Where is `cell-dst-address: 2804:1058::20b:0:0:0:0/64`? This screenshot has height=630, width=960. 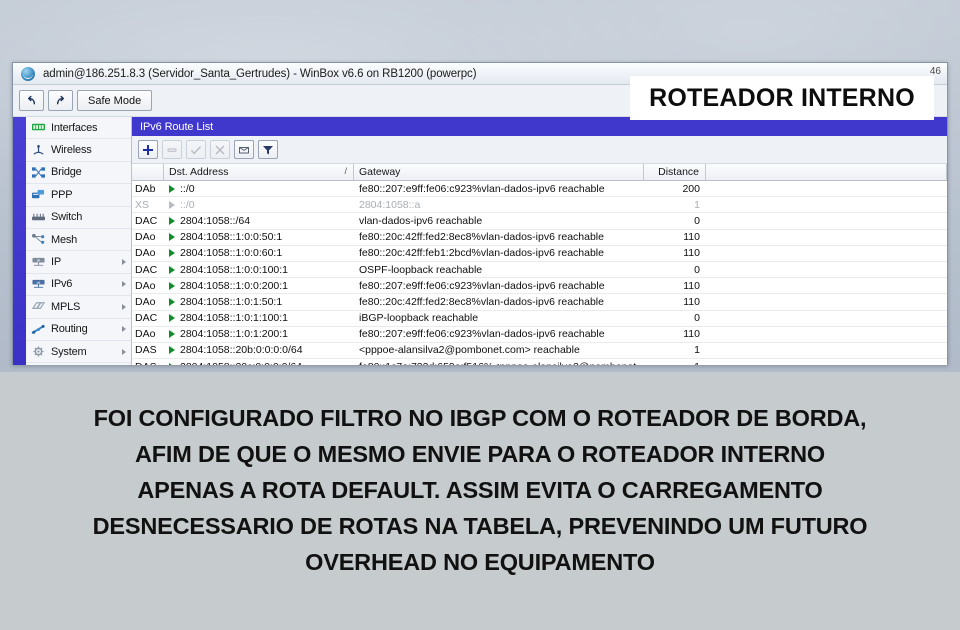 cell-dst-address: 2804:1058::20b:0:0:0:0/64 is located at coordinates (259, 350).